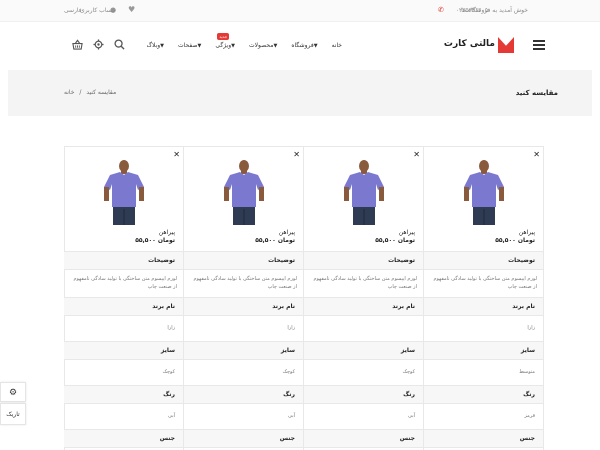 The image size is (600, 450). What do you see at coordinates (119, 45) in the screenshot?
I see `search-icon` at bounding box center [119, 45].